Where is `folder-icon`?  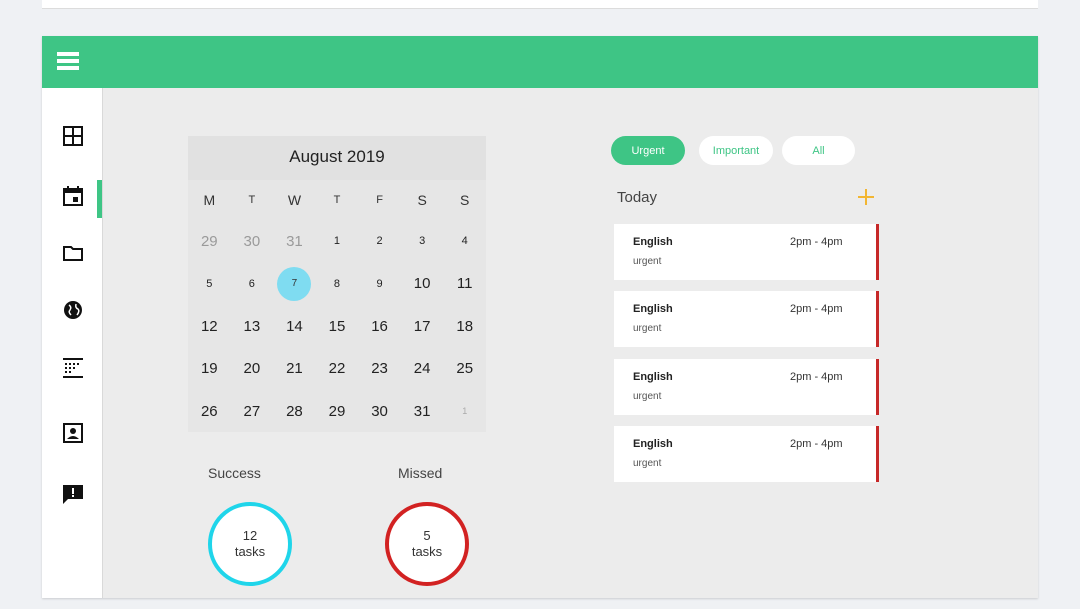
folder-icon is located at coordinates (72, 253).